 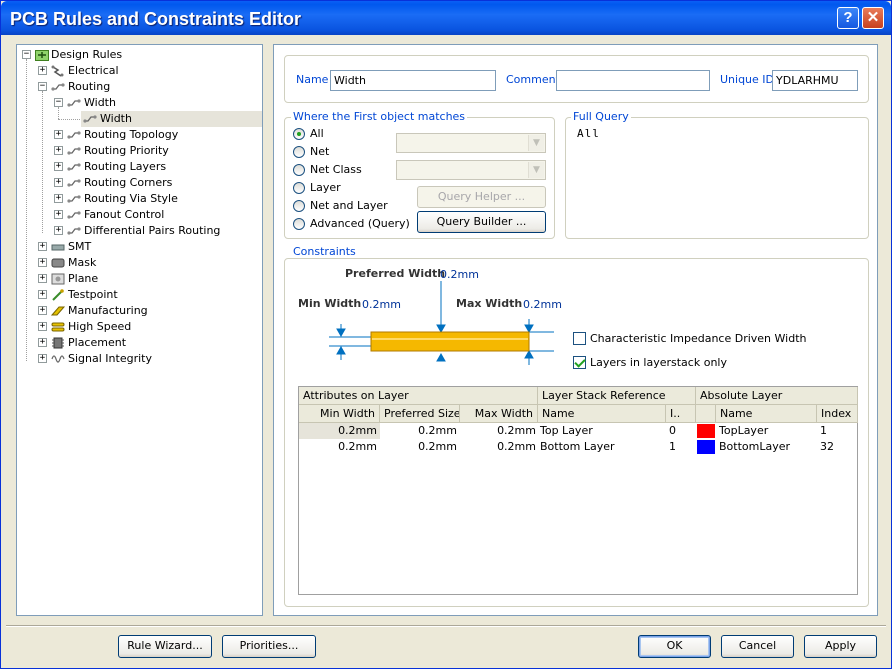 What do you see at coordinates (823, 431) in the screenshot?
I see `cell-absolute-index: 1` at bounding box center [823, 431].